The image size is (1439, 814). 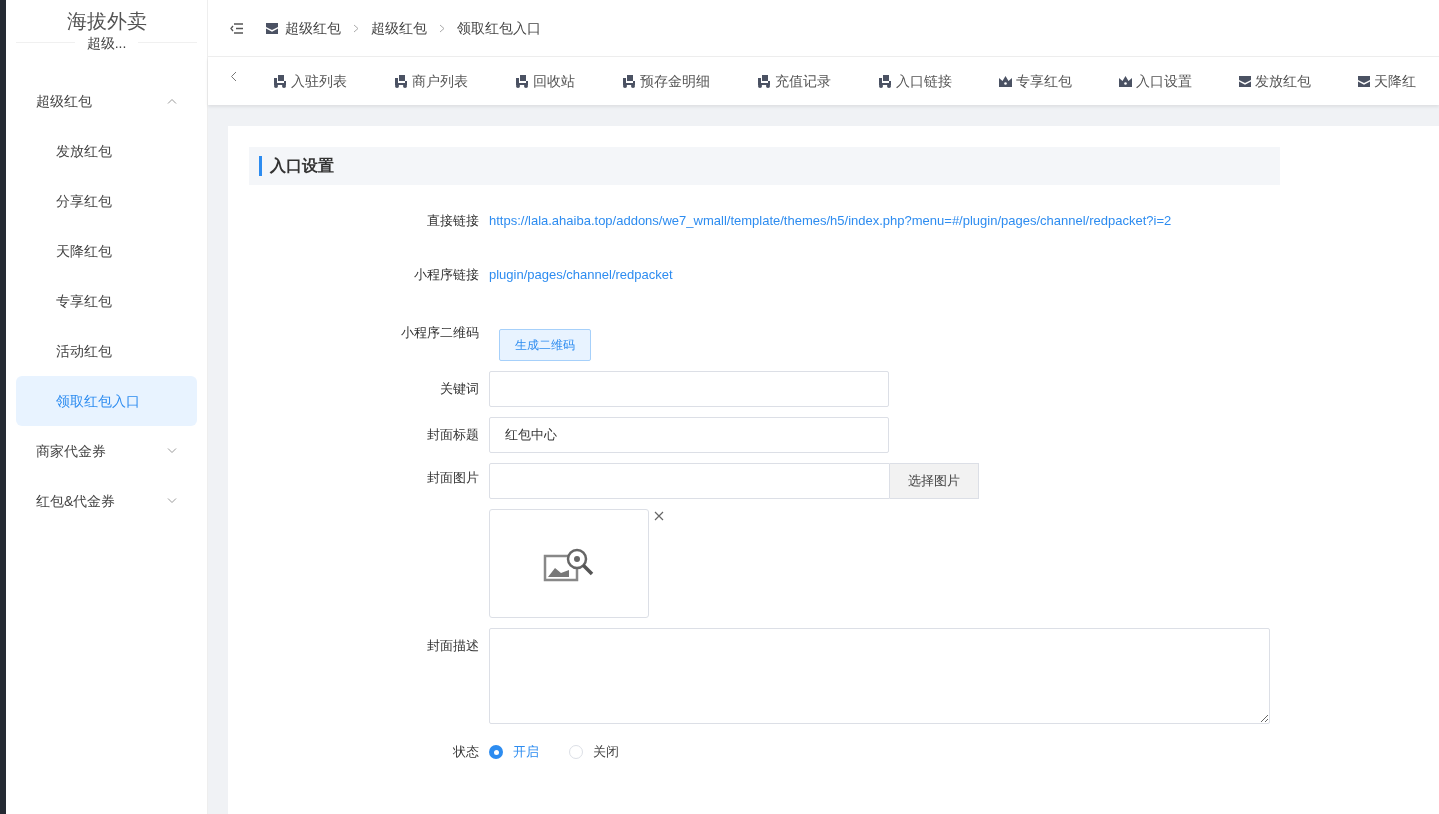 I want to click on brand-name: 海拔外卖, so click(x=106, y=21).